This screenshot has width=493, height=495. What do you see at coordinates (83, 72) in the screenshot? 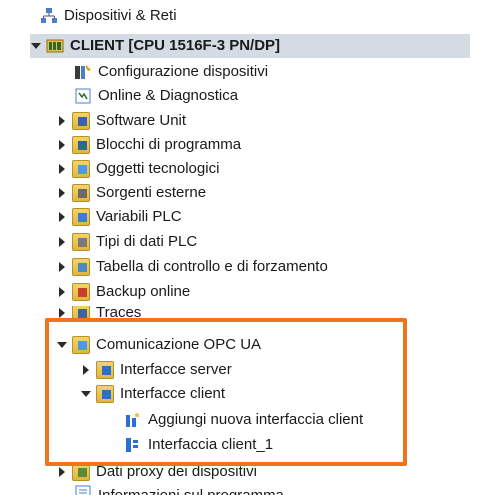
I see `device-config-icon` at bounding box center [83, 72].